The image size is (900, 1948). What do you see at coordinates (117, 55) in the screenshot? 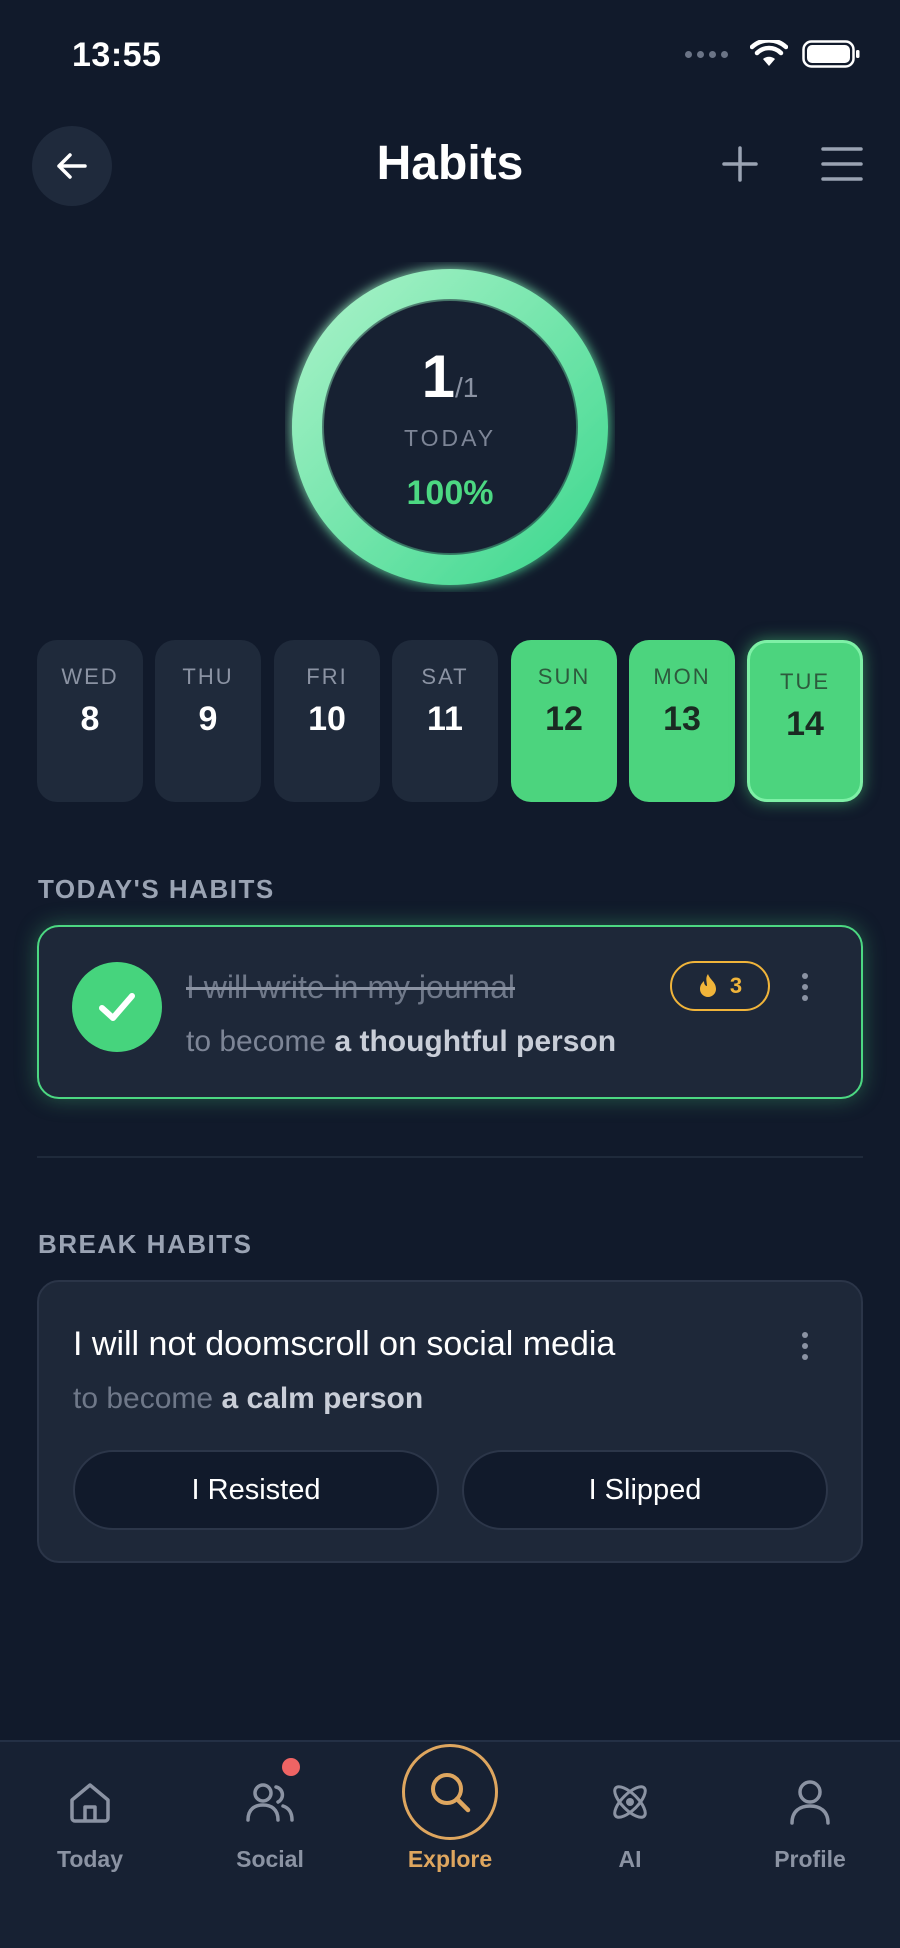
I see `status-time: 13:55` at bounding box center [117, 55].